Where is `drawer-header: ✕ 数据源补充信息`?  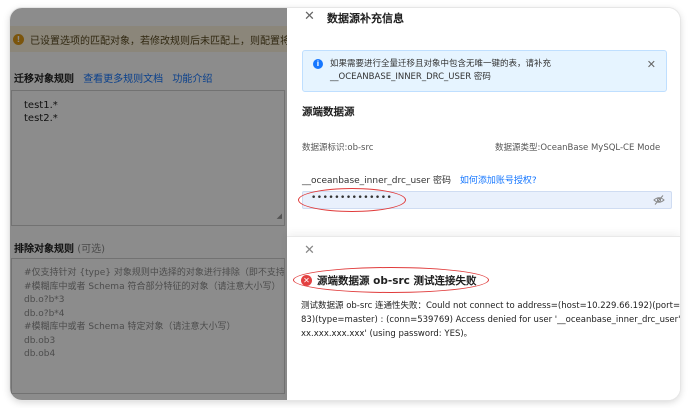
drawer-header: ✕ 数据源补充信息 is located at coordinates (483, 19).